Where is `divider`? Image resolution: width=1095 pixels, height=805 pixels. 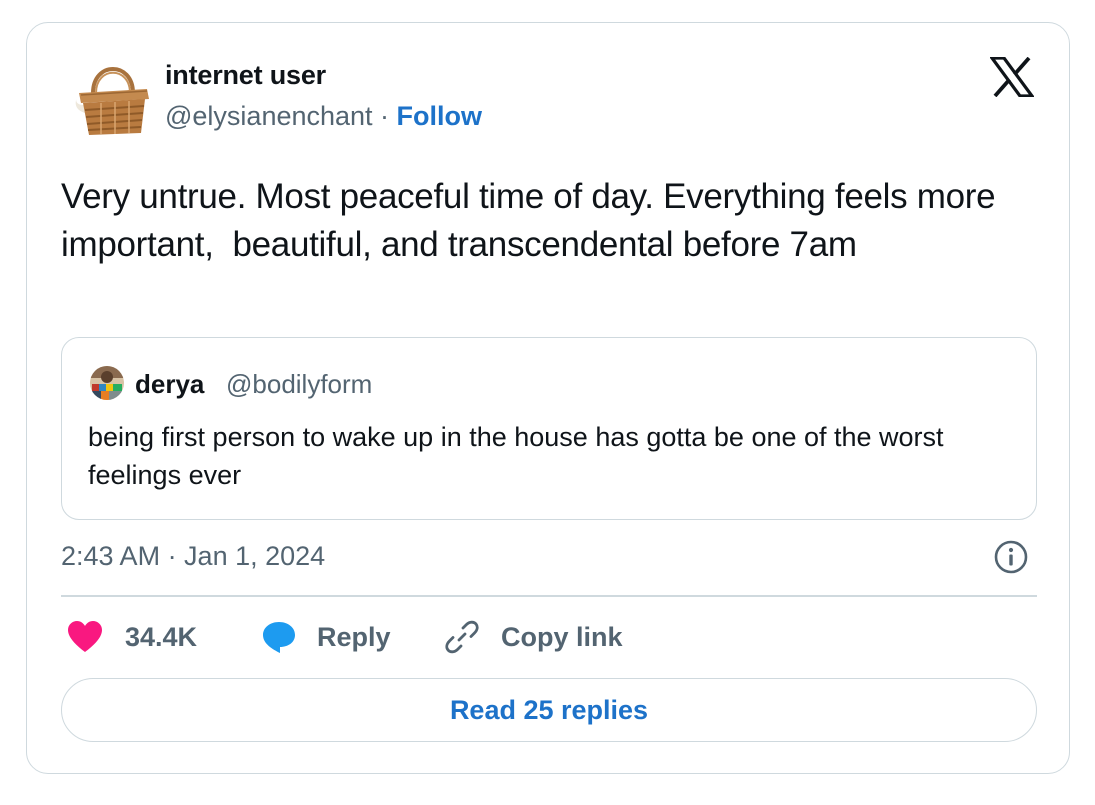
divider is located at coordinates (549, 596).